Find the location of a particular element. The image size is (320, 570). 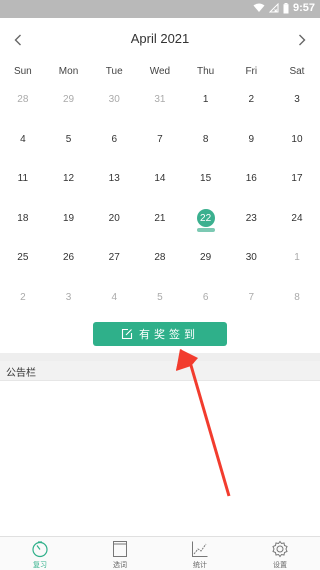

tab-label: 选词 is located at coordinates (120, 565).